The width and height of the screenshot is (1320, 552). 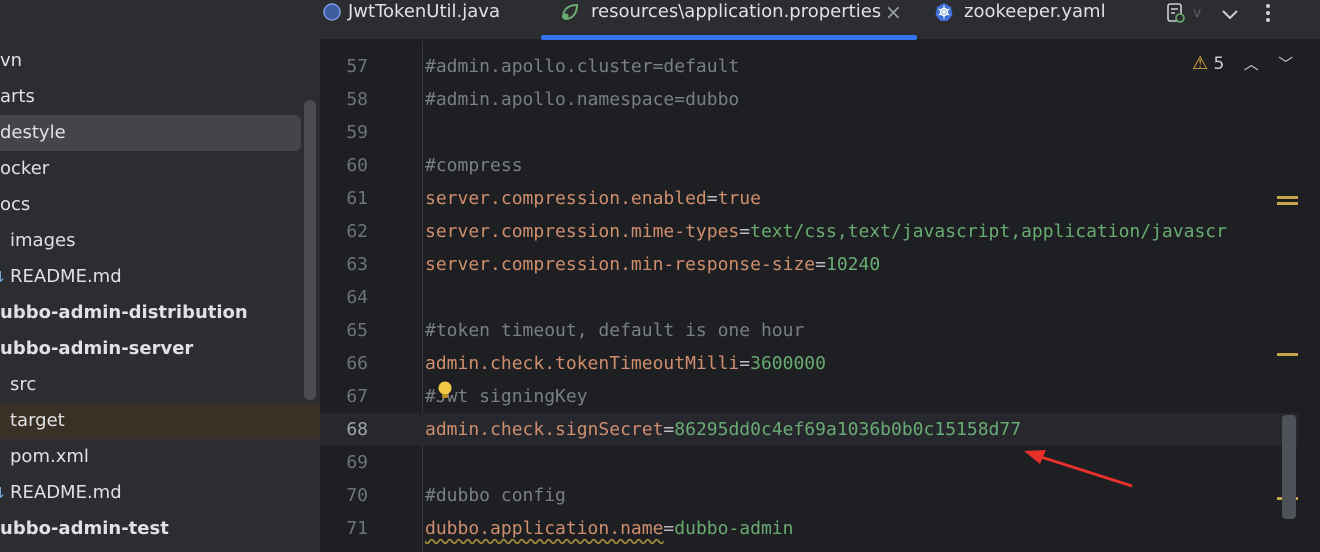 I want to click on tree-item-label: vn, so click(x=11, y=60).